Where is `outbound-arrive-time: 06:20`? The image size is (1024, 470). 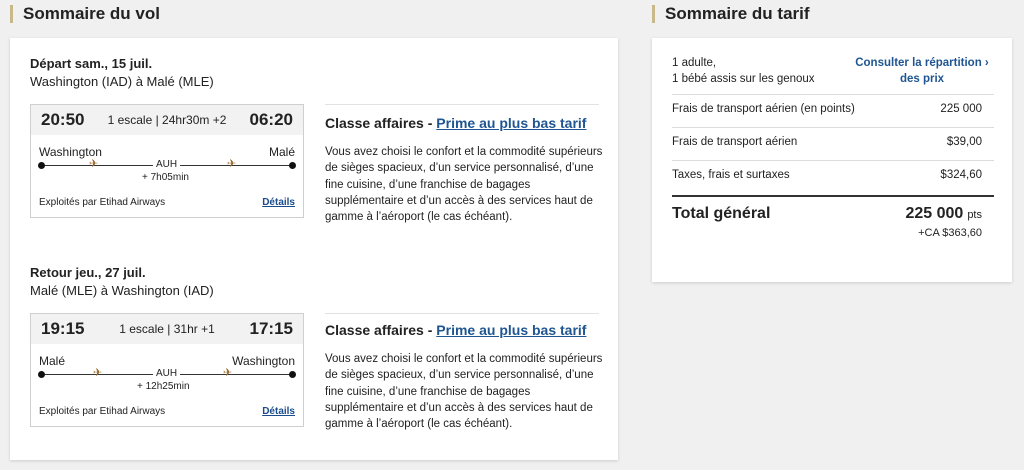 outbound-arrive-time: 06:20 is located at coordinates (271, 119).